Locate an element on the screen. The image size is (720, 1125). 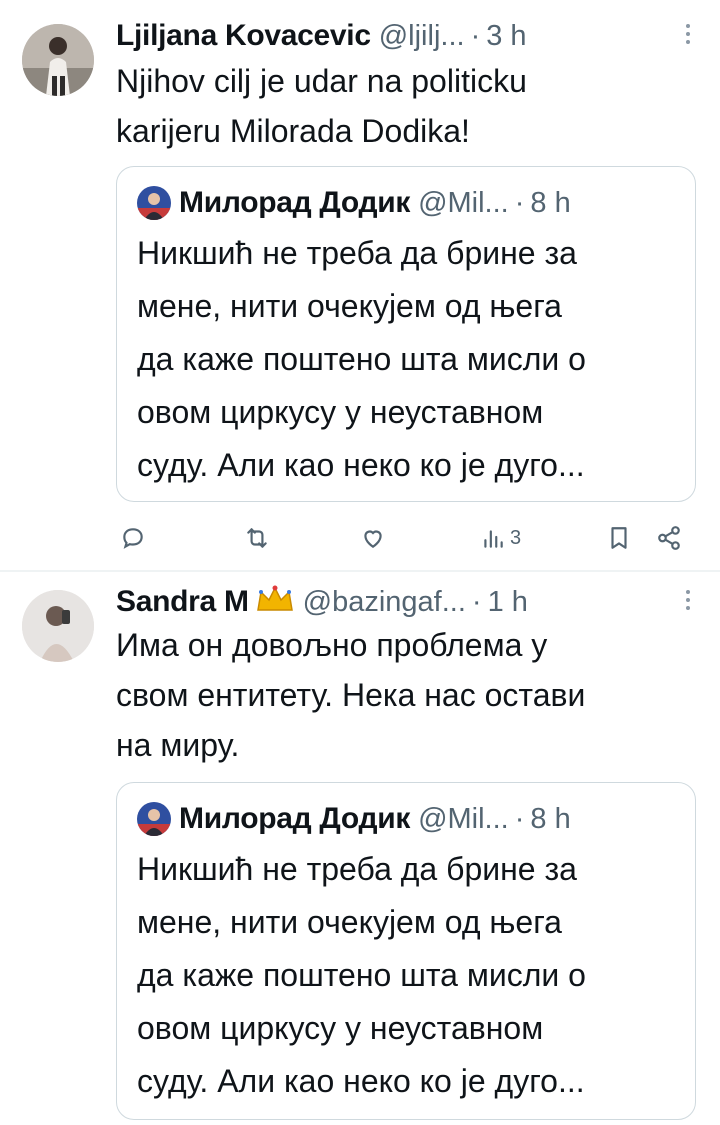
tweet-actions: 3 is located at coordinates (411, 538).